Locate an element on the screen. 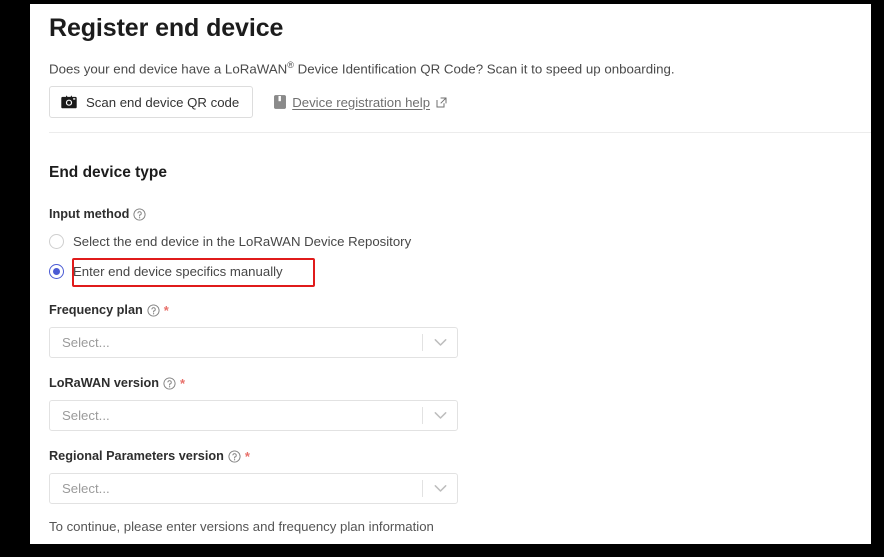 Image resolution: width=884 pixels, height=557 pixels. external-link-icon is located at coordinates (441, 102).